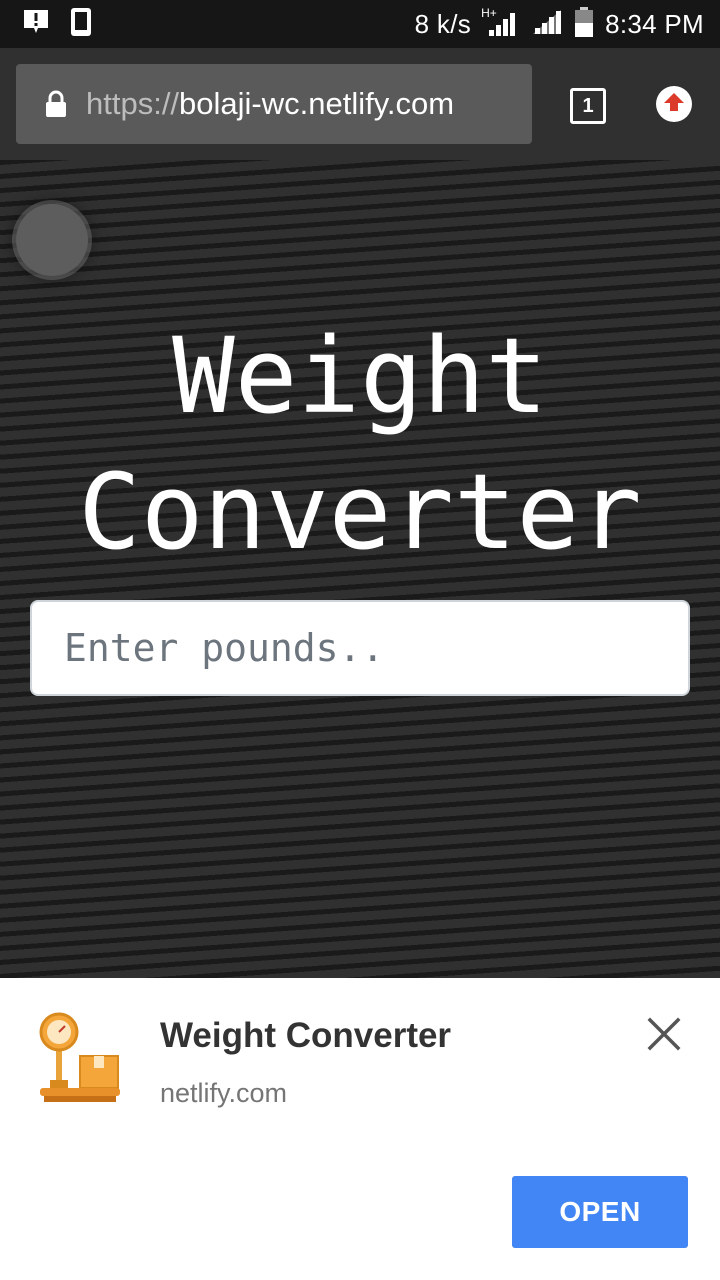  Describe the element at coordinates (36, 24) in the screenshot. I see `alert-notification-icon` at that location.